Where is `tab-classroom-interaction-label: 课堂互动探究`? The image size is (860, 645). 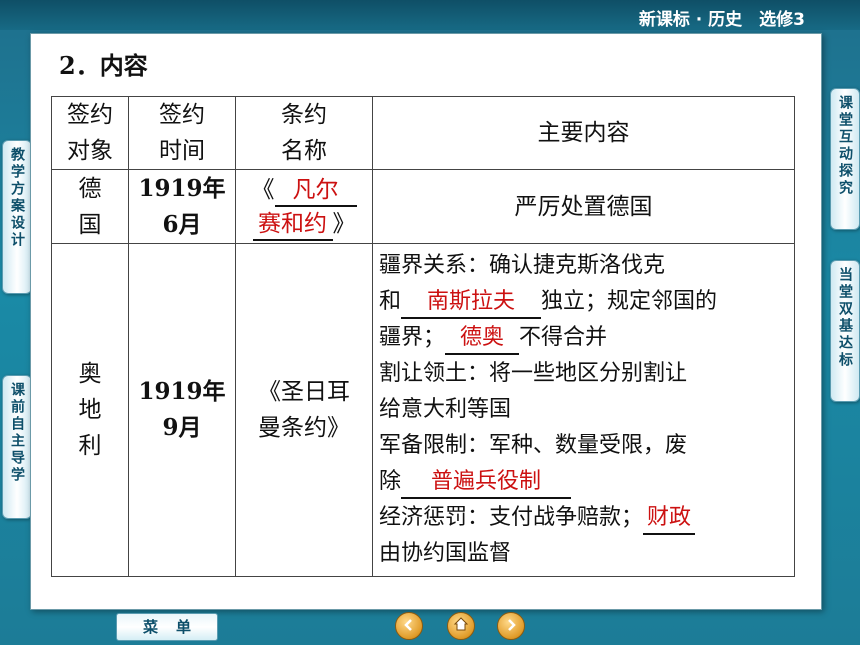
tab-classroom-interaction-label: 课堂互动探究 is located at coordinates (845, 146).